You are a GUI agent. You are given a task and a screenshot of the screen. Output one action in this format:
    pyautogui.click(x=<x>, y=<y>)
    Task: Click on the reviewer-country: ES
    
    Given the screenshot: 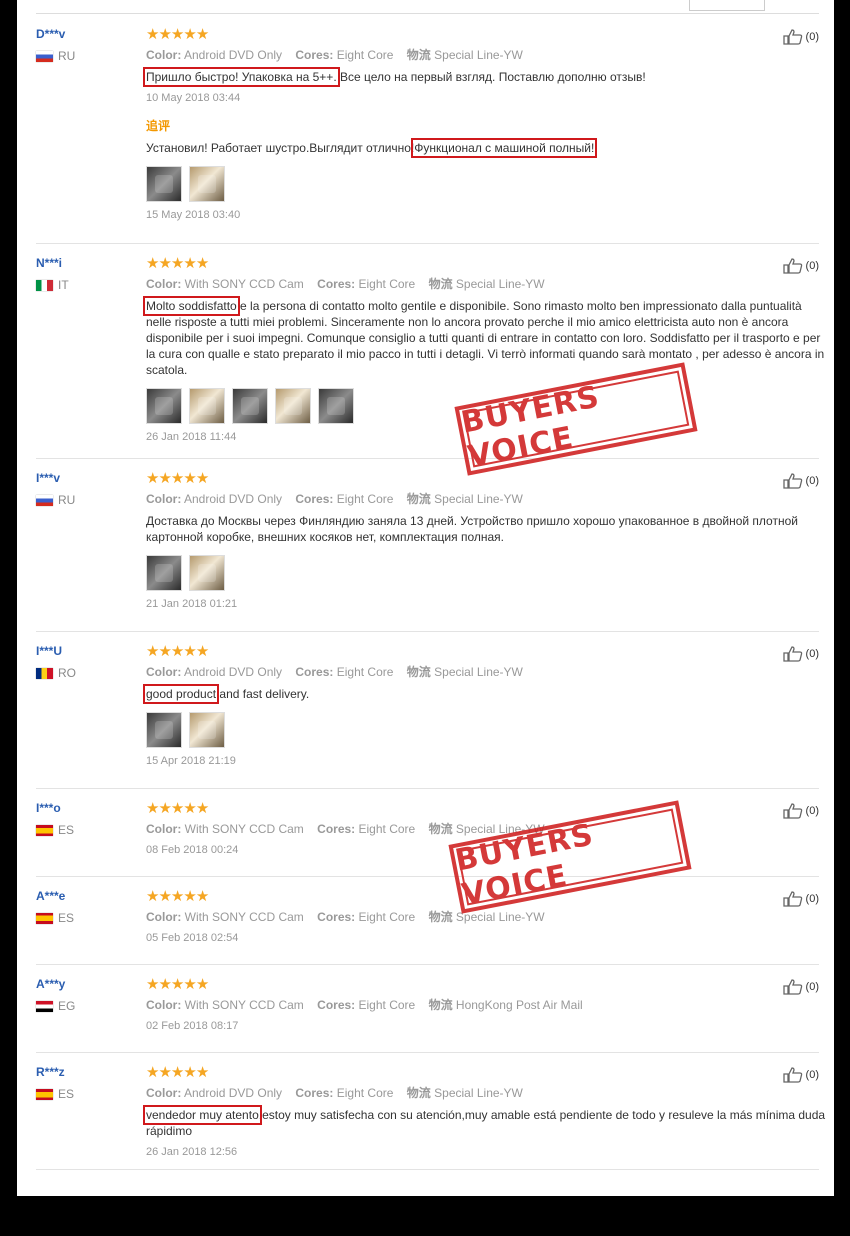 What is the action you would take?
    pyautogui.click(x=55, y=918)
    